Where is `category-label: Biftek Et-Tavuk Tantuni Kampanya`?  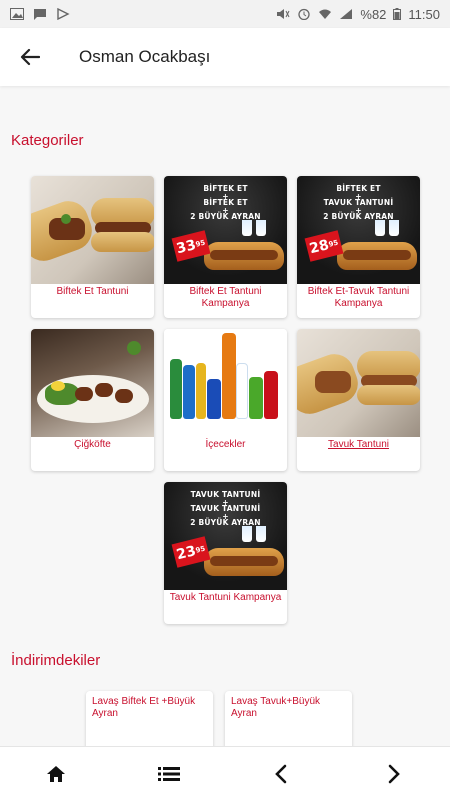 category-label: Biftek Et-Tavuk Tantuni Kampanya is located at coordinates (358, 297).